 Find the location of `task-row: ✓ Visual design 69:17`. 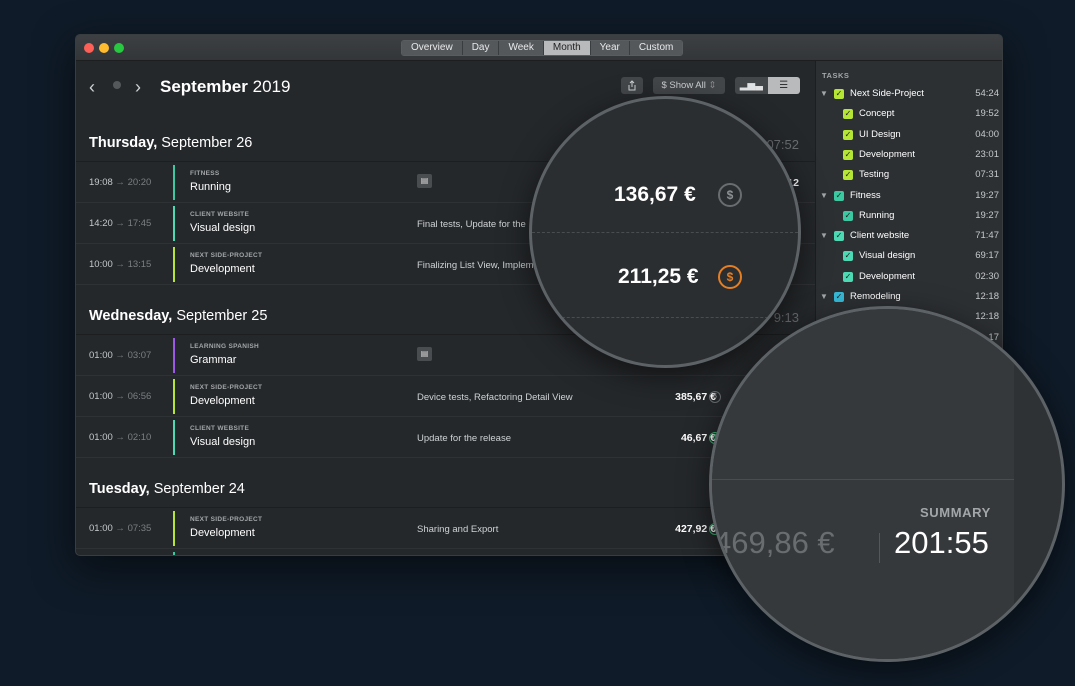

task-row: ✓ Visual design 69:17 is located at coordinates (909, 257).